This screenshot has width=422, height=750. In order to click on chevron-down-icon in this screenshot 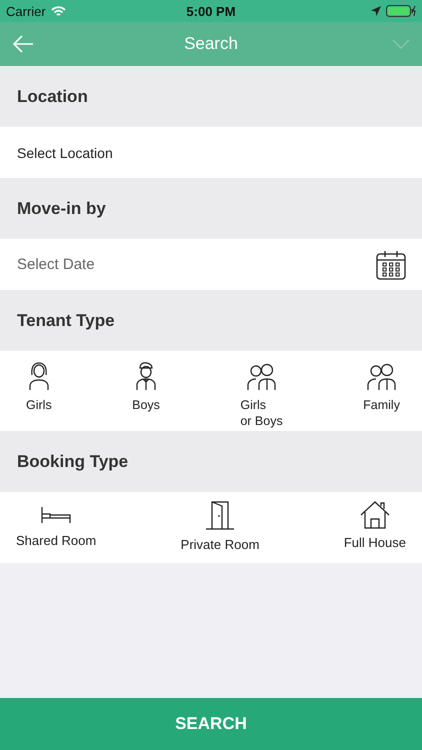, I will do `click(401, 44)`.